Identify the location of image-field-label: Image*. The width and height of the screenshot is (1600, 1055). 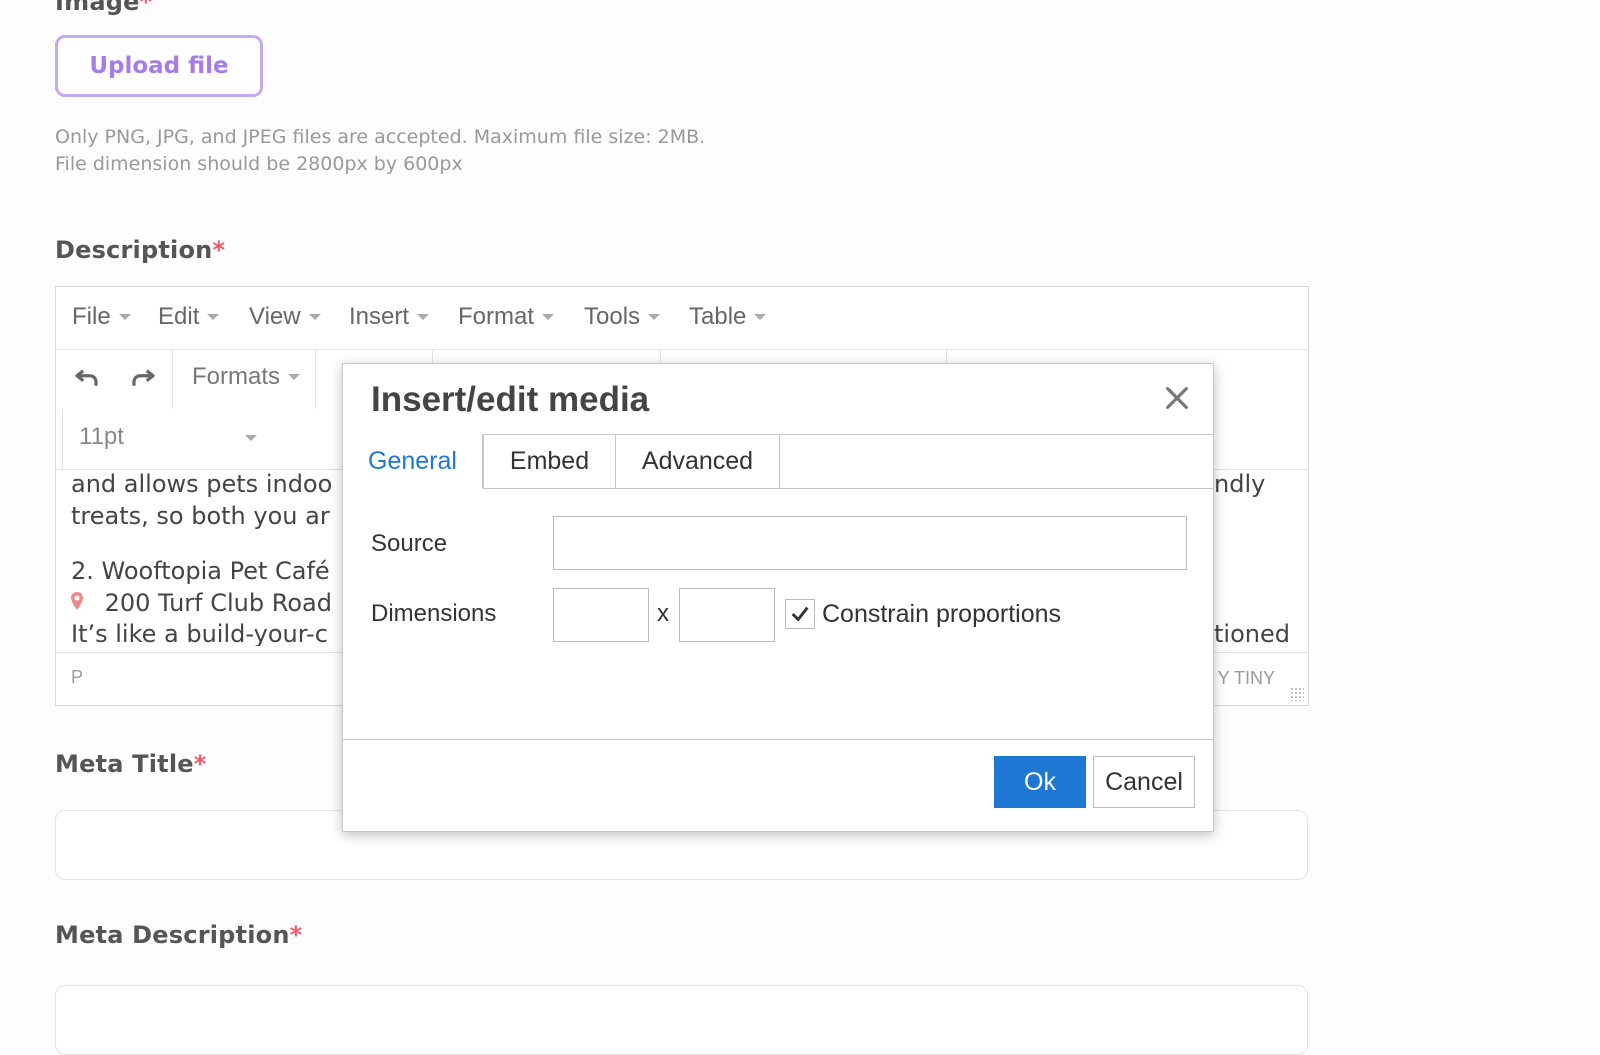
(103, 8).